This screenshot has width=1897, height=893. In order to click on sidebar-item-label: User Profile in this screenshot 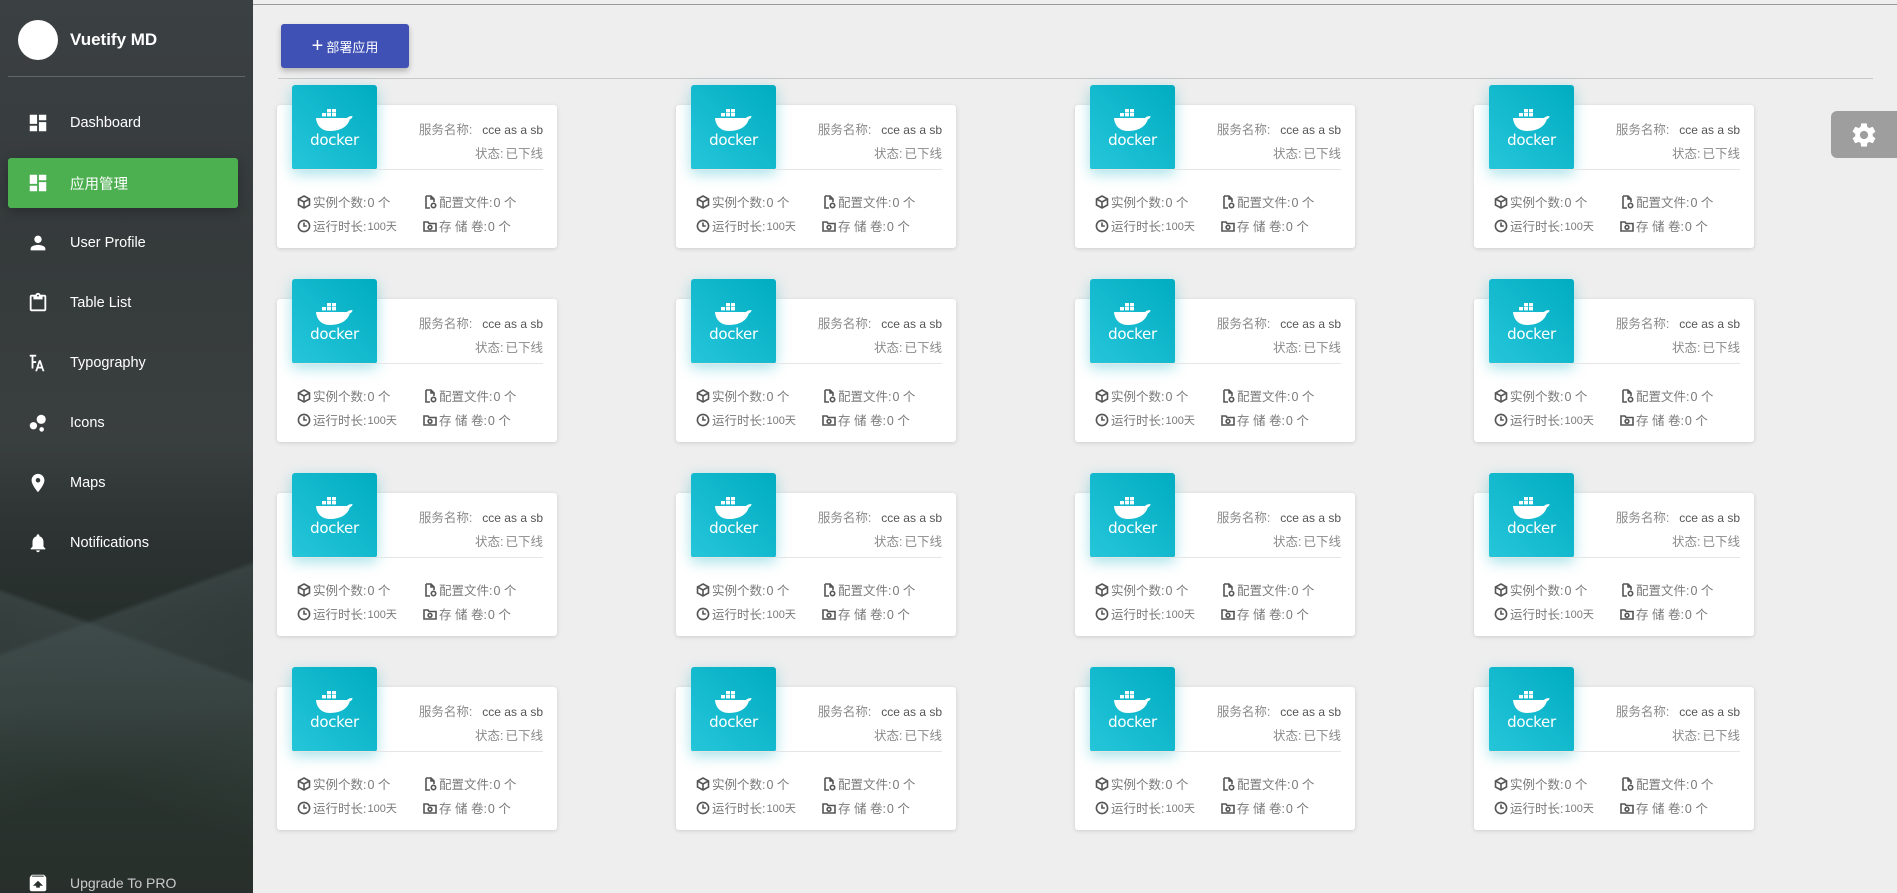, I will do `click(108, 243)`.